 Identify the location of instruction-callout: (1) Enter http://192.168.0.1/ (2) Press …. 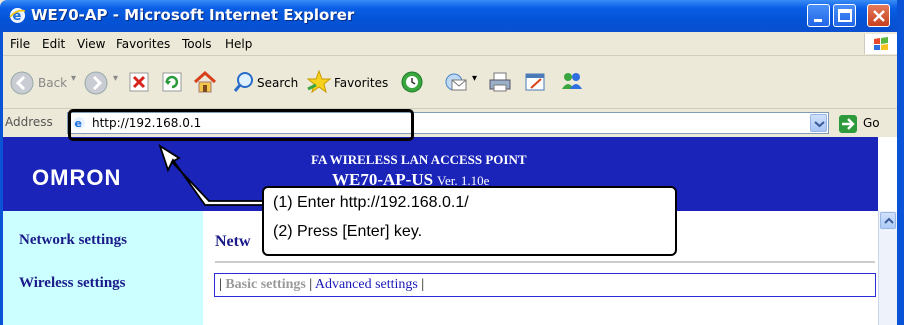
(469, 221).